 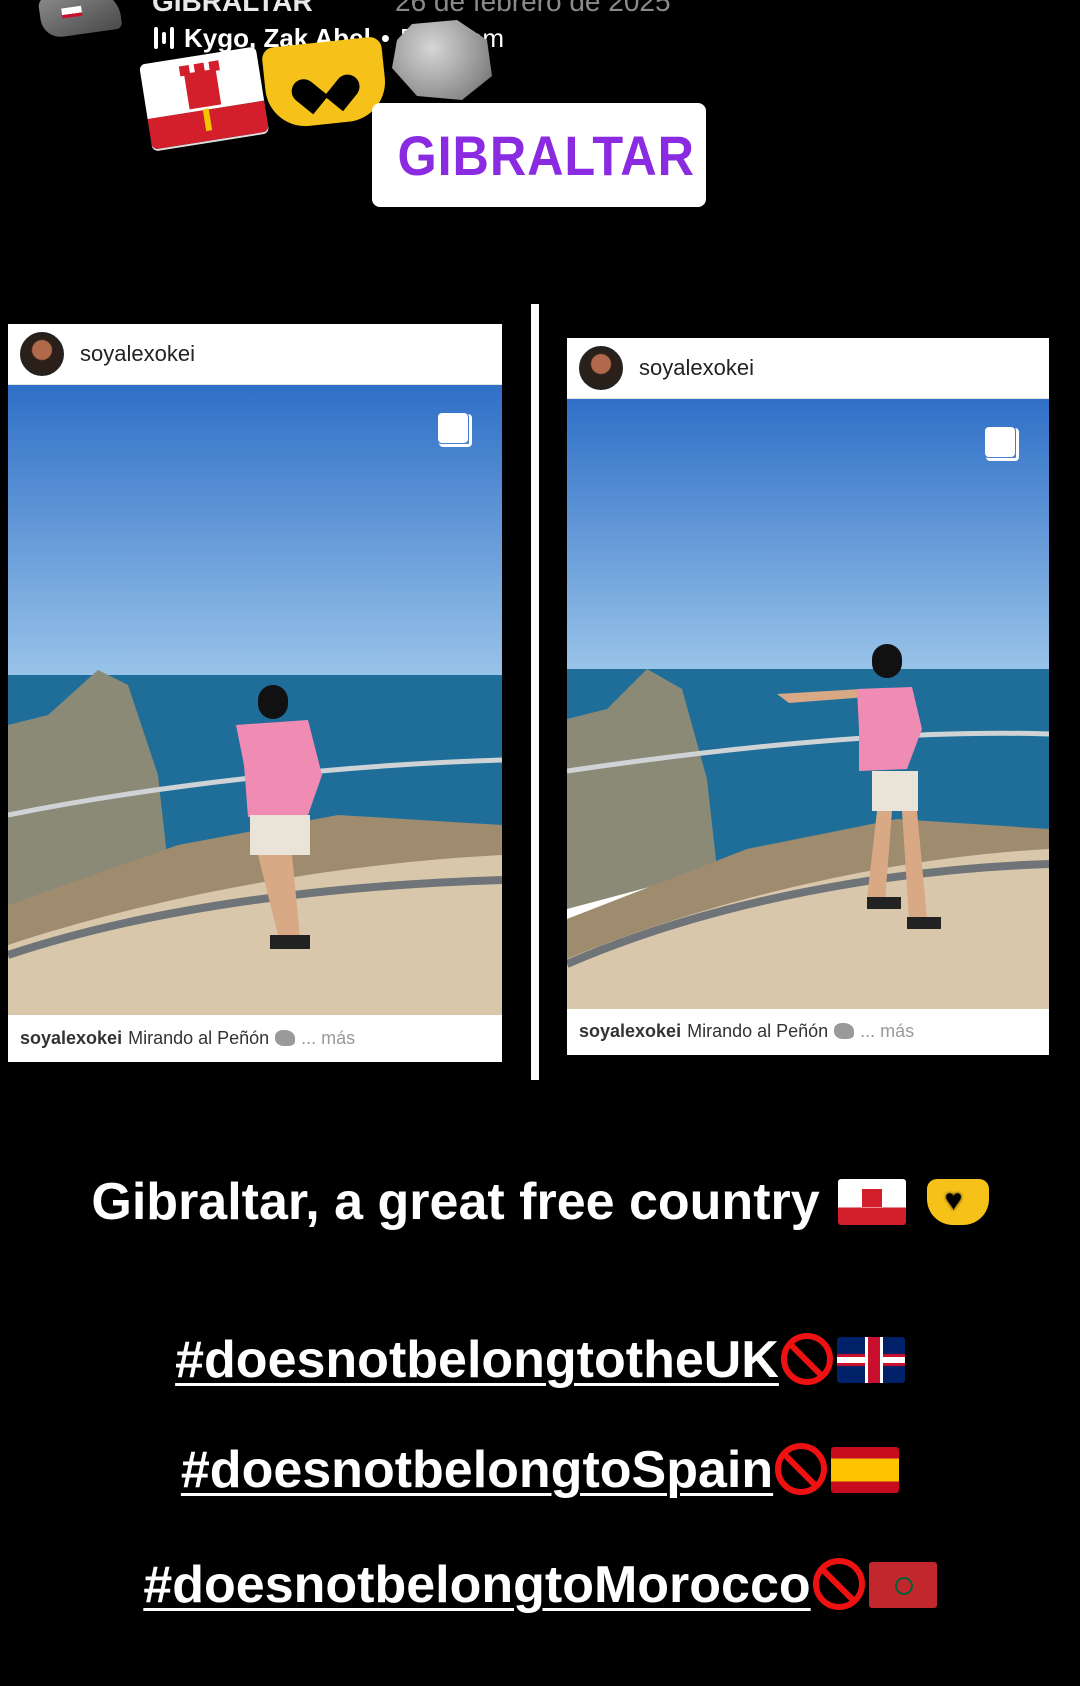 What do you see at coordinates (902, 1585) in the screenshot?
I see `morocco-flag-icon` at bounding box center [902, 1585].